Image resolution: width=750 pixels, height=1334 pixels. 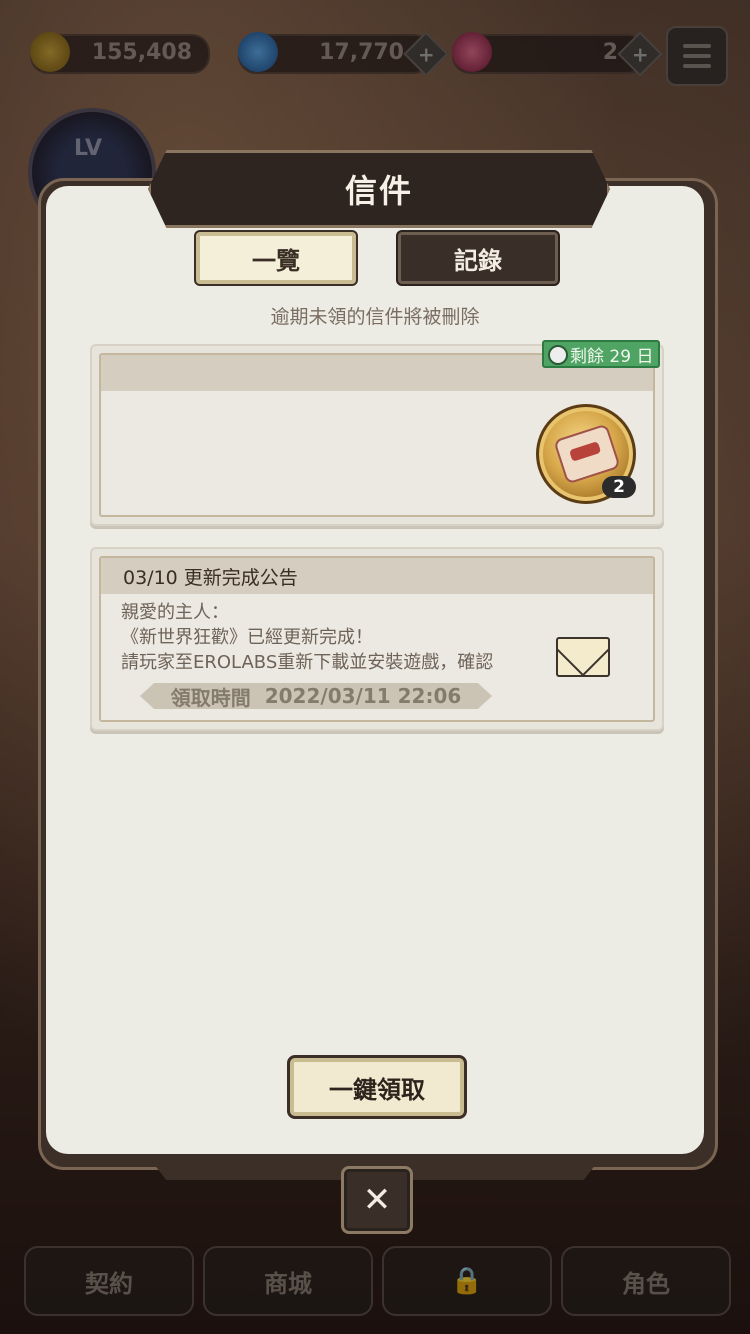 I want to click on mail-body-line: 親愛的主人：, so click(x=175, y=612).